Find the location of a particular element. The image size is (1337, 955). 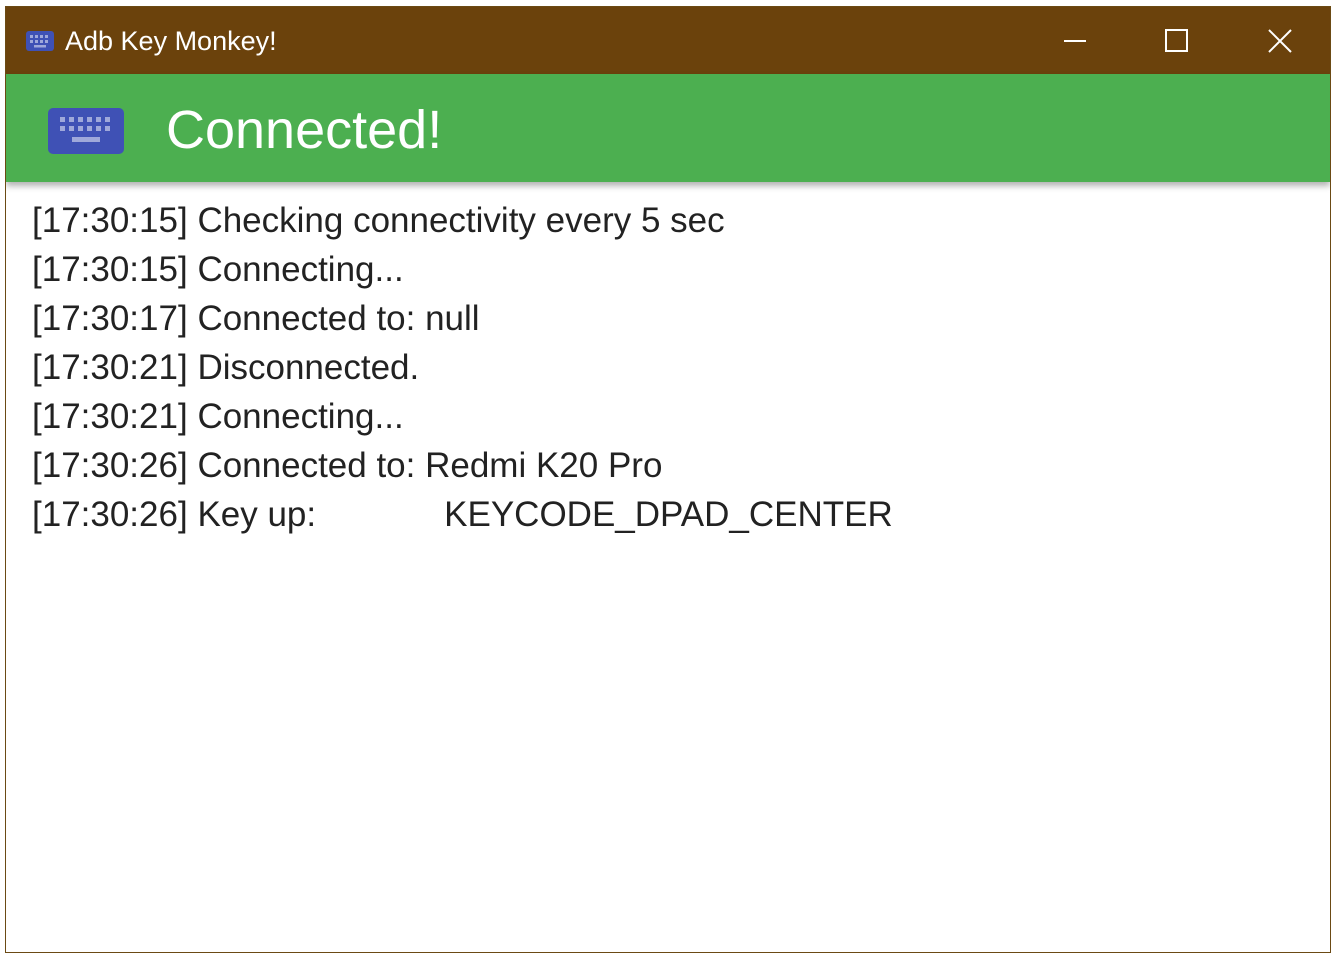

maximize-button is located at coordinates (1177, 40).